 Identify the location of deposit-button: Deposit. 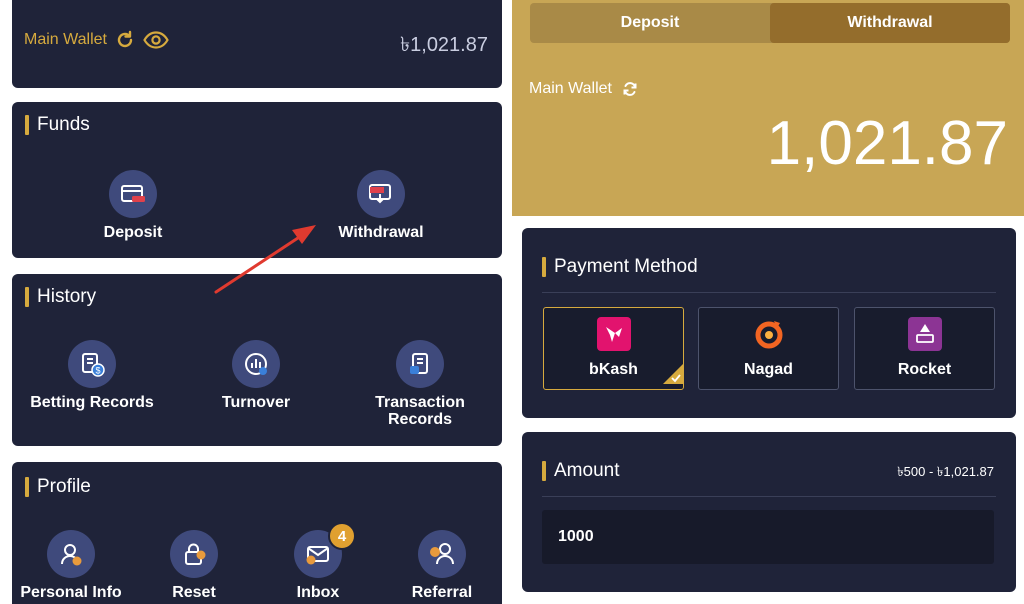
(133, 205).